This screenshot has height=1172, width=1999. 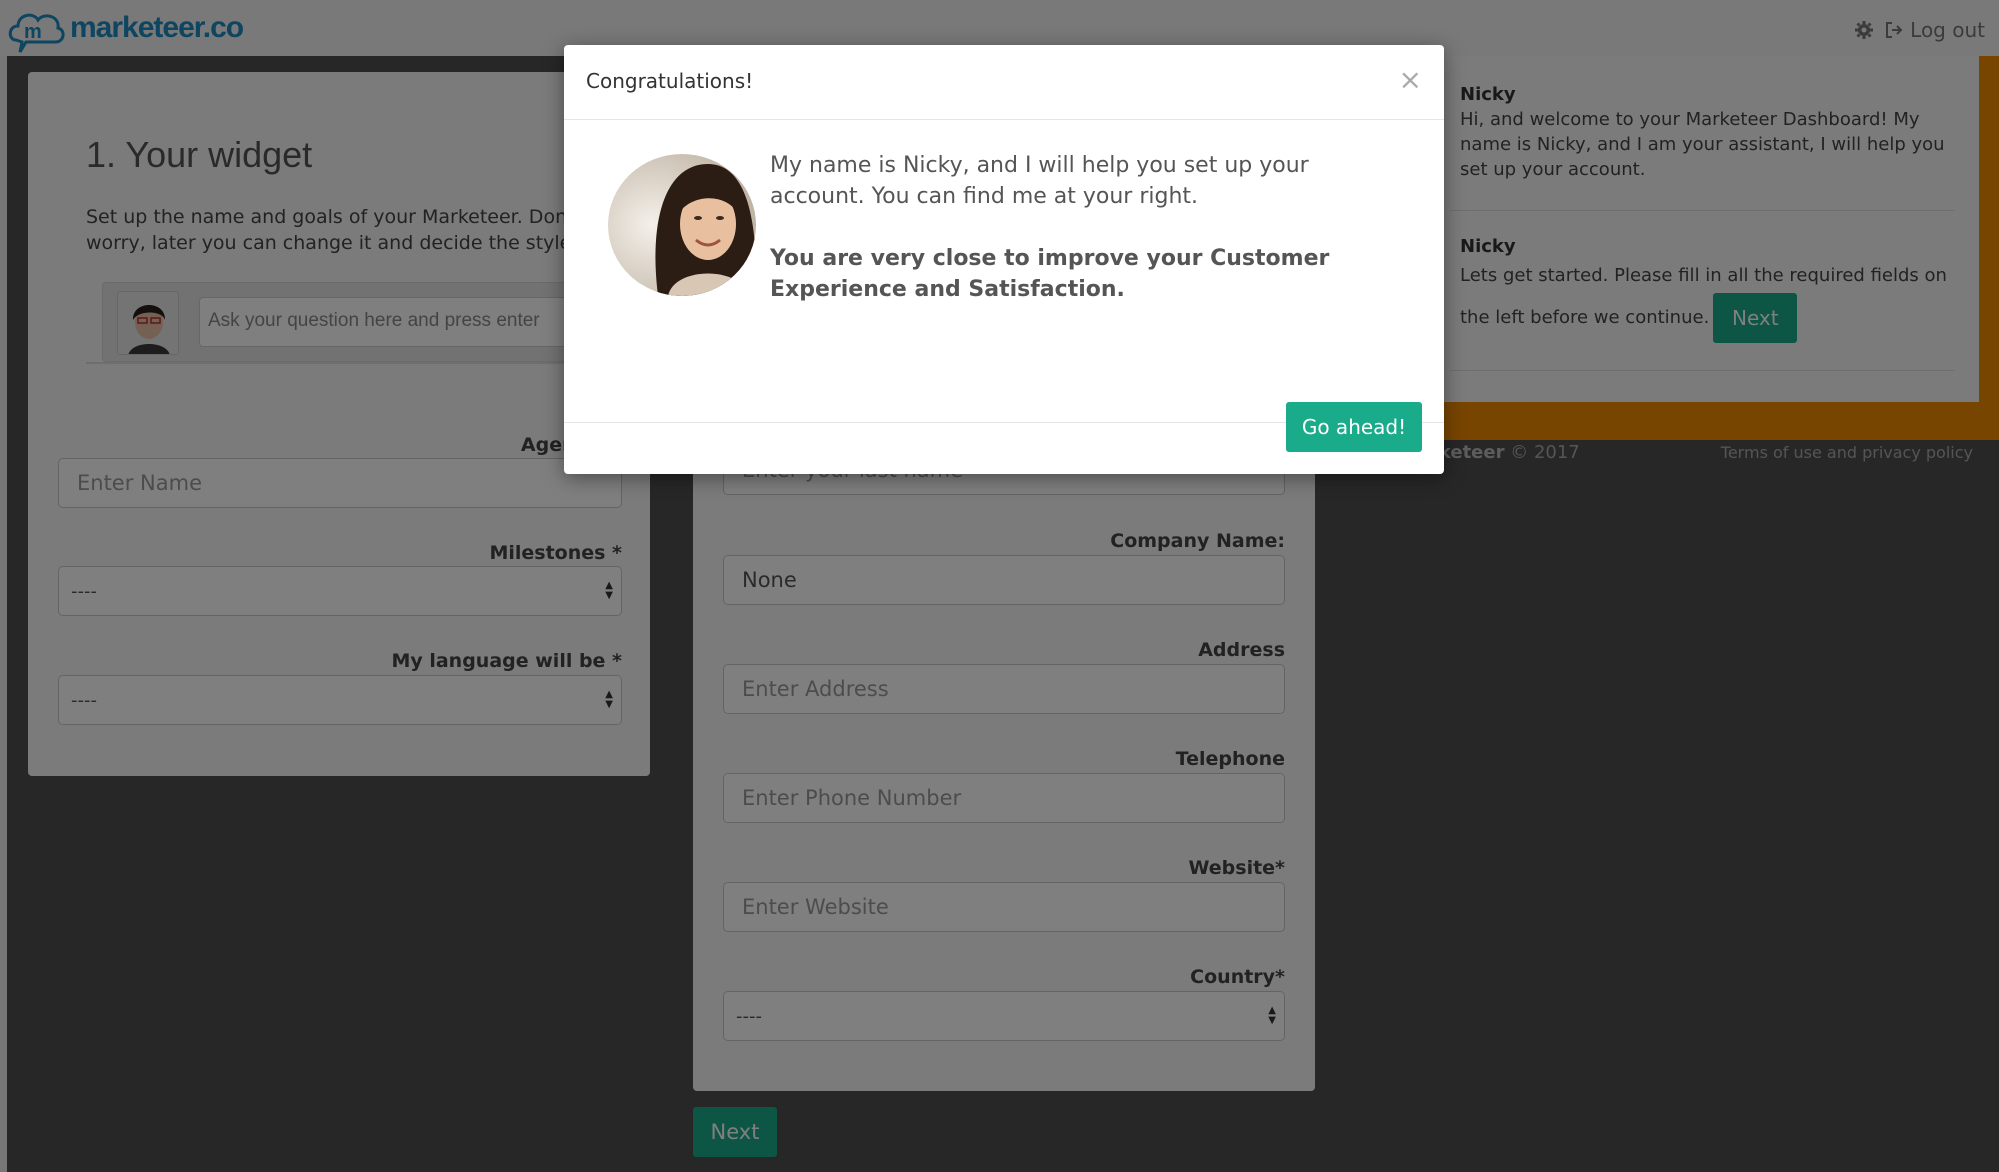 I want to click on go-ahead-button: Go ahead!, so click(x=1354, y=427).